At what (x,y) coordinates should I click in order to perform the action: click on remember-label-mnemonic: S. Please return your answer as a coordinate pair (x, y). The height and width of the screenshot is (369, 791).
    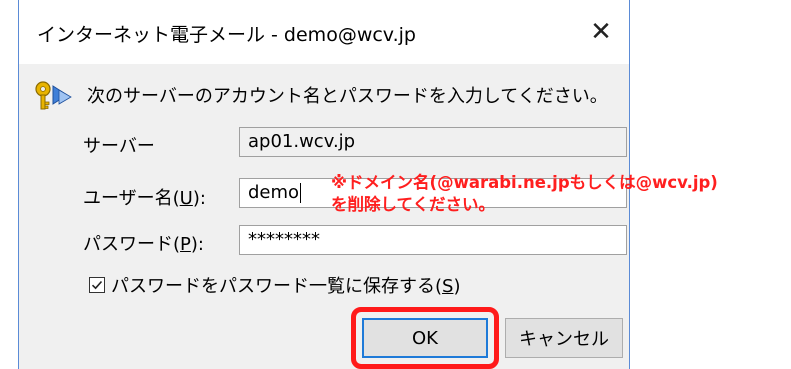
    Looking at the image, I should click on (448, 286).